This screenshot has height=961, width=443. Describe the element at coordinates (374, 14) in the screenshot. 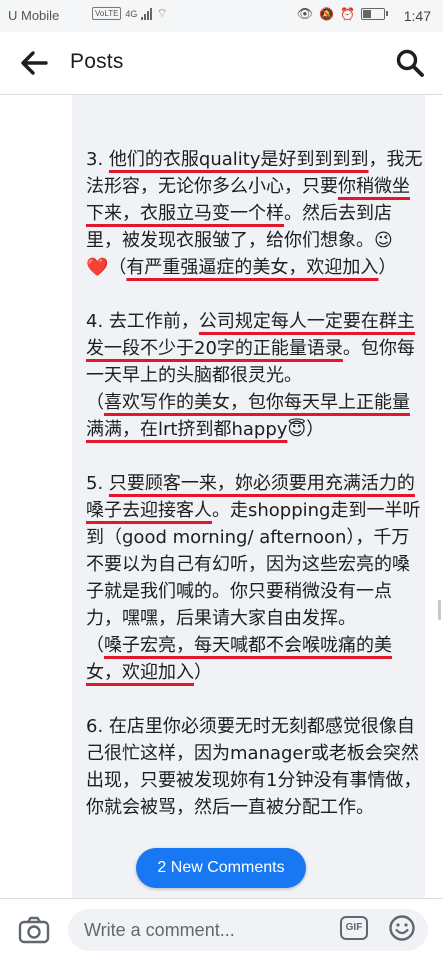

I see `battery-icon` at that location.